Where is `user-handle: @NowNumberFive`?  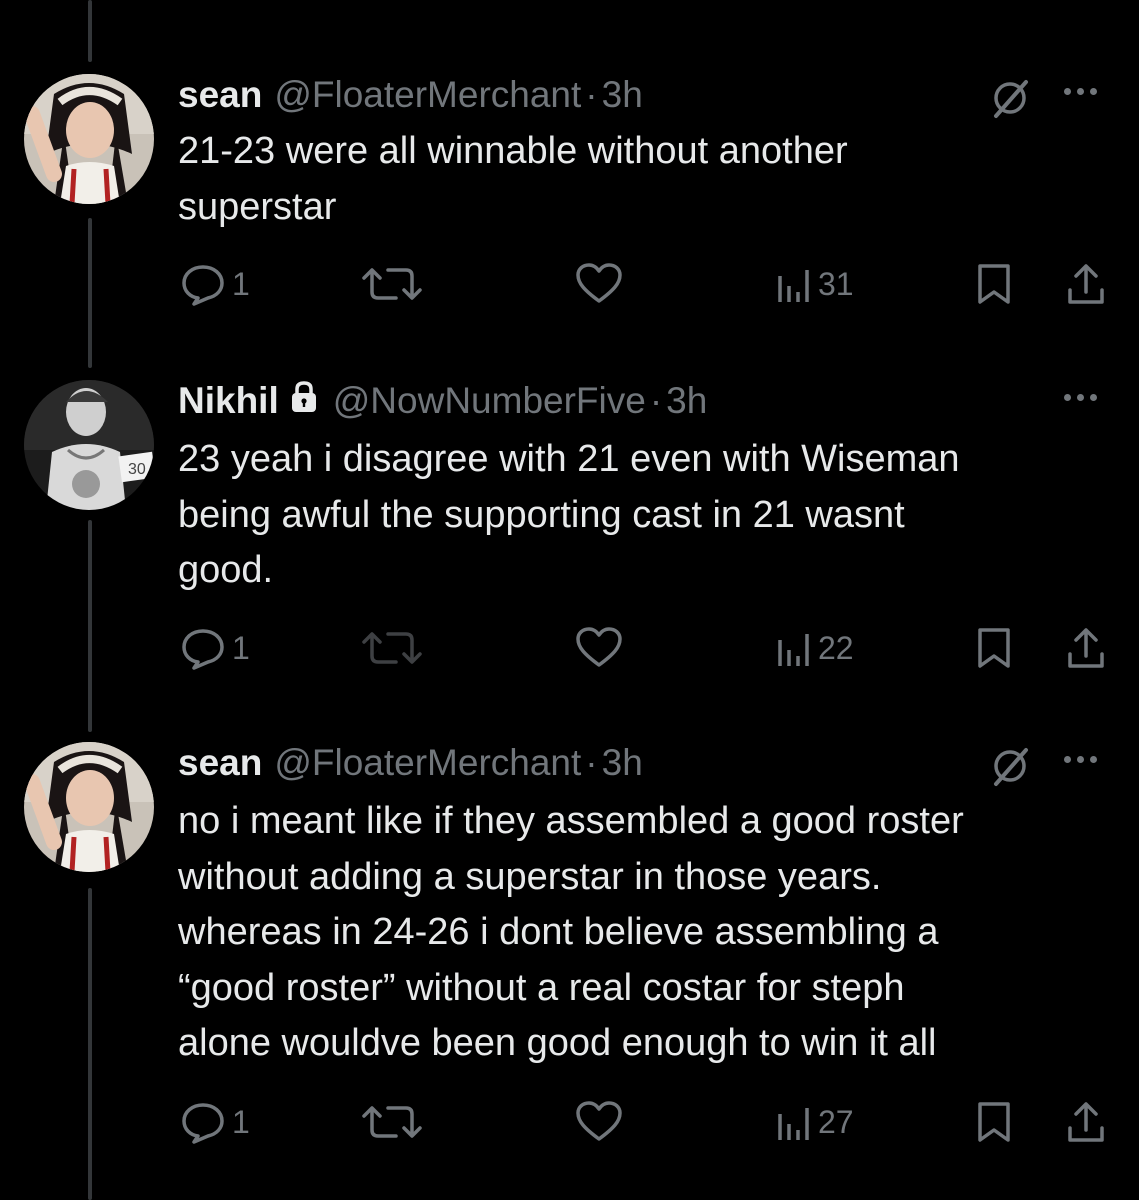 user-handle: @NowNumberFive is located at coordinates (489, 401).